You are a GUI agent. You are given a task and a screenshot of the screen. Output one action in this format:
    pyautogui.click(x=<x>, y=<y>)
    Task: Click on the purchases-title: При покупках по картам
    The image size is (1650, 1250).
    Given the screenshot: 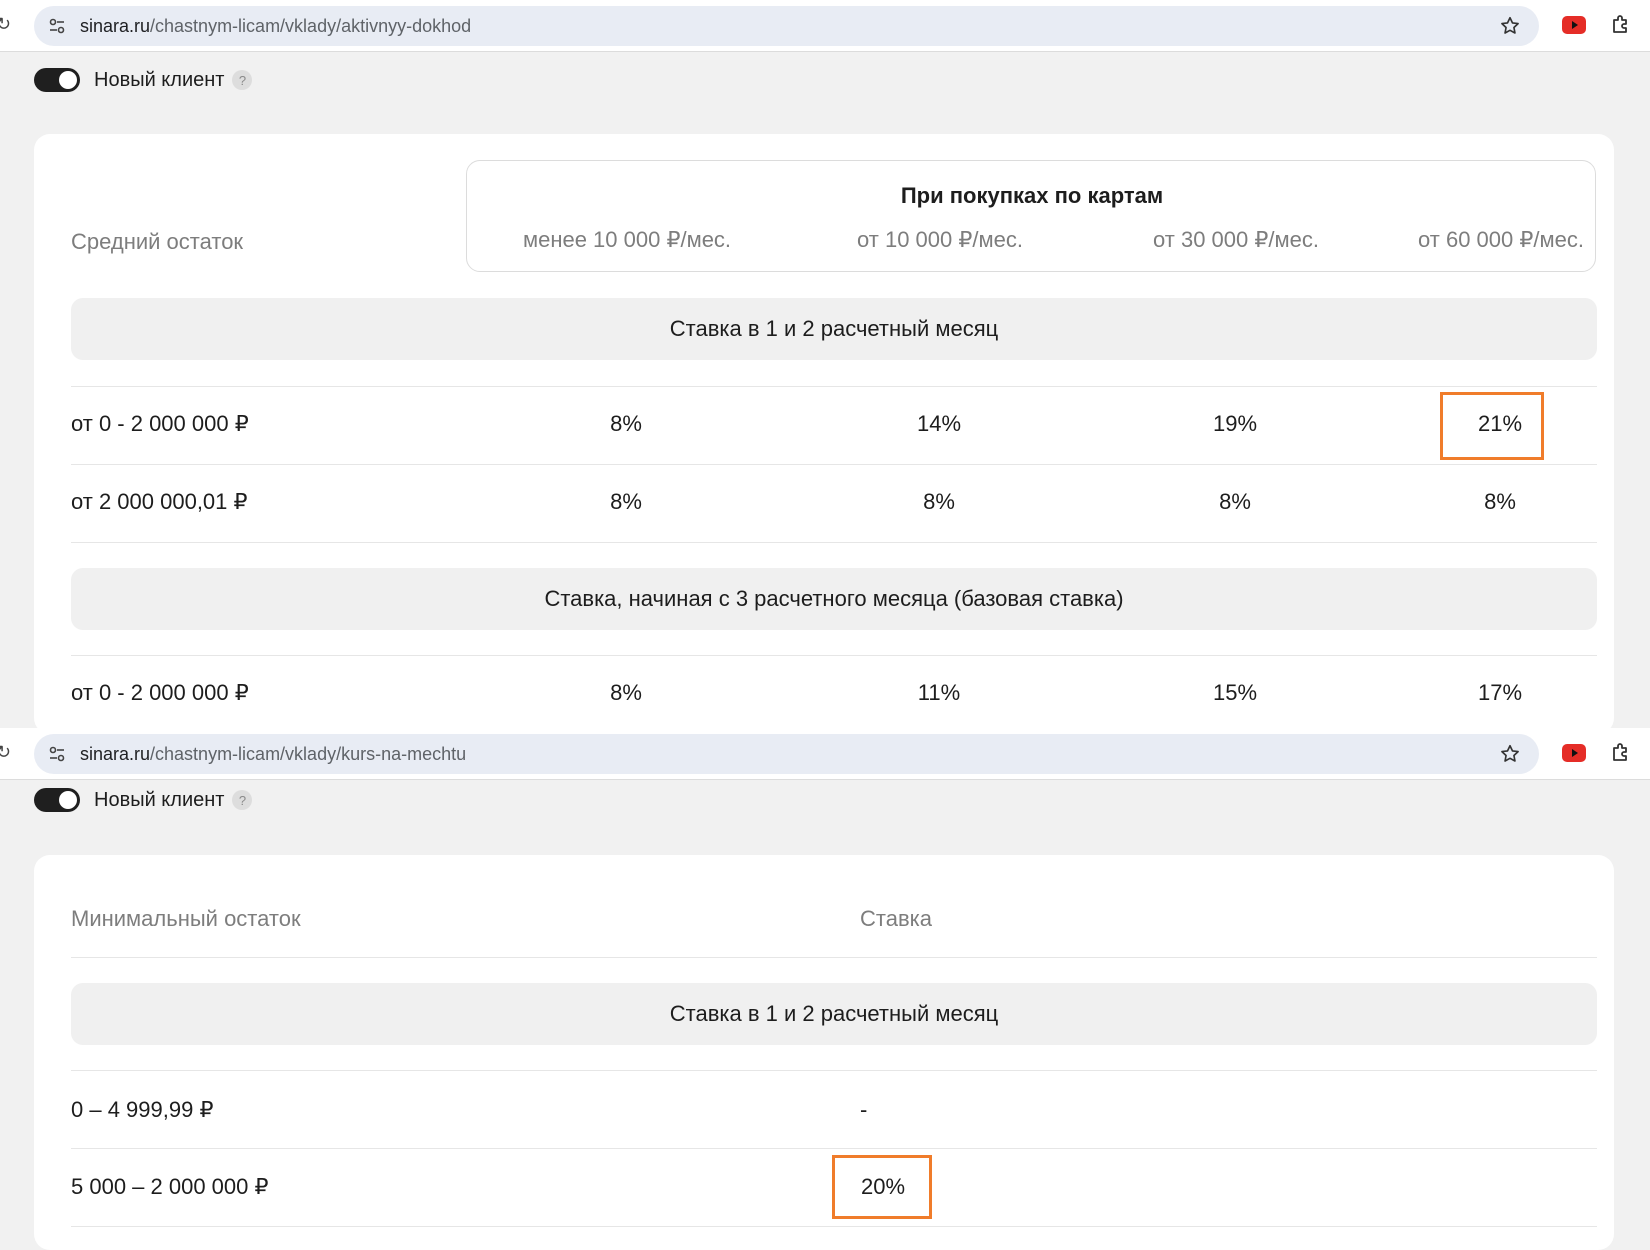 What is the action you would take?
    pyautogui.click(x=1032, y=195)
    